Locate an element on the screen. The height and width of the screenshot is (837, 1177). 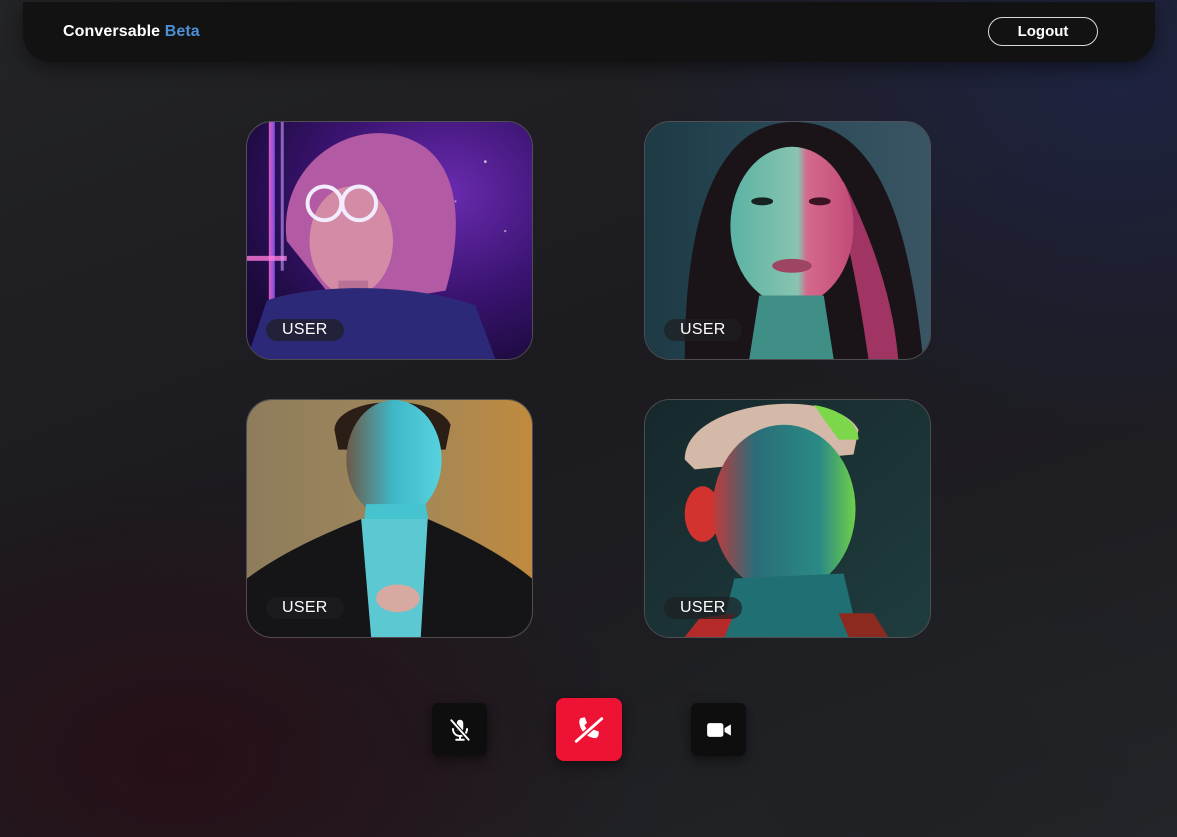
end-call-button is located at coordinates (589, 729).